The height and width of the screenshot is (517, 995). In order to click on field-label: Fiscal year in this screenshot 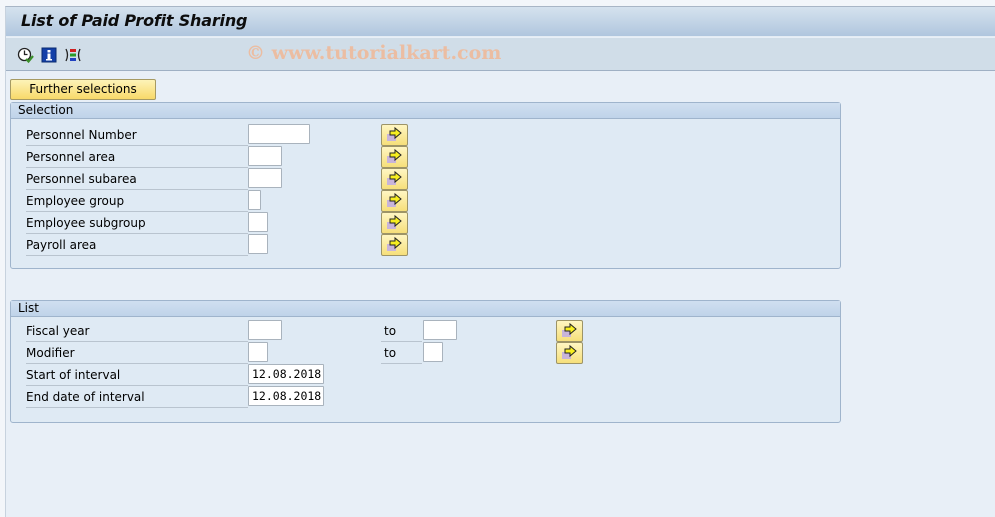, I will do `click(137, 331)`.